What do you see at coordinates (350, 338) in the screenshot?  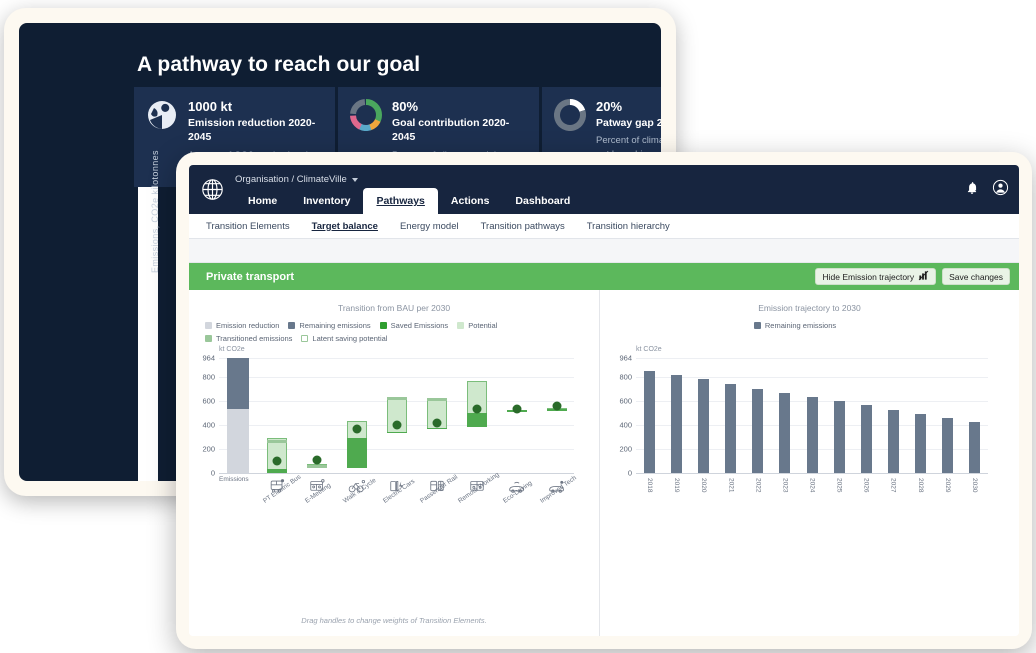 I see `legend-label: Latent saving potential` at bounding box center [350, 338].